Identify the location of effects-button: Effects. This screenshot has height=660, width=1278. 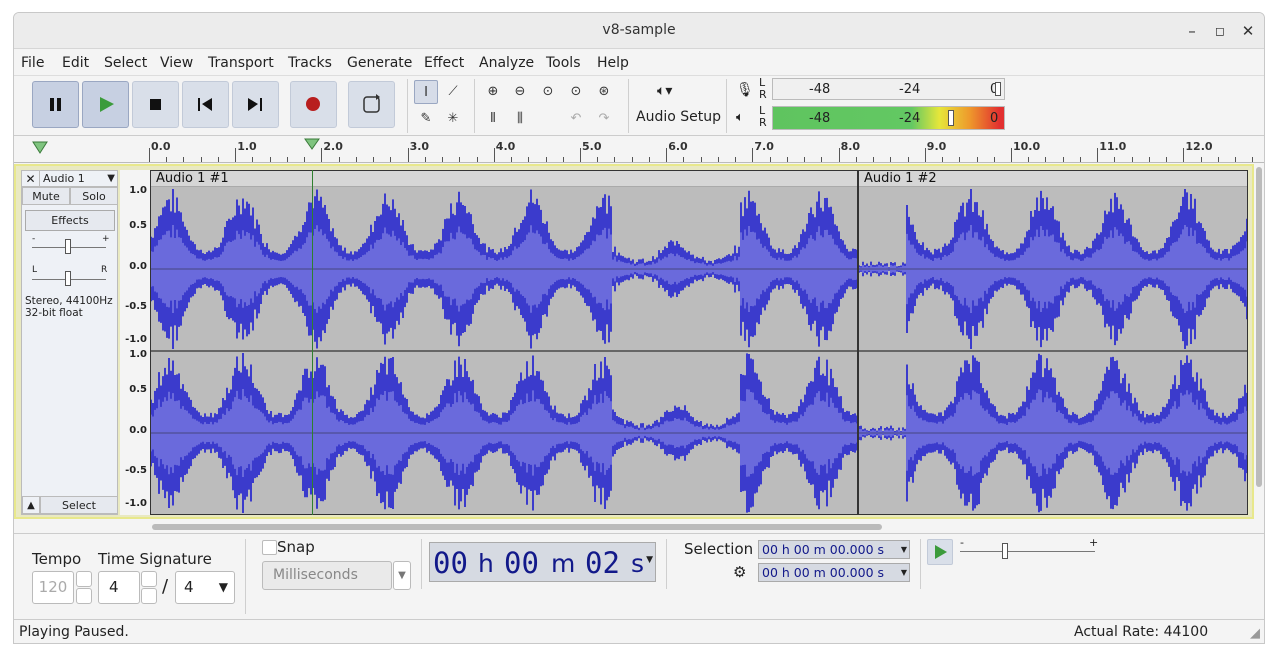
(70, 220).